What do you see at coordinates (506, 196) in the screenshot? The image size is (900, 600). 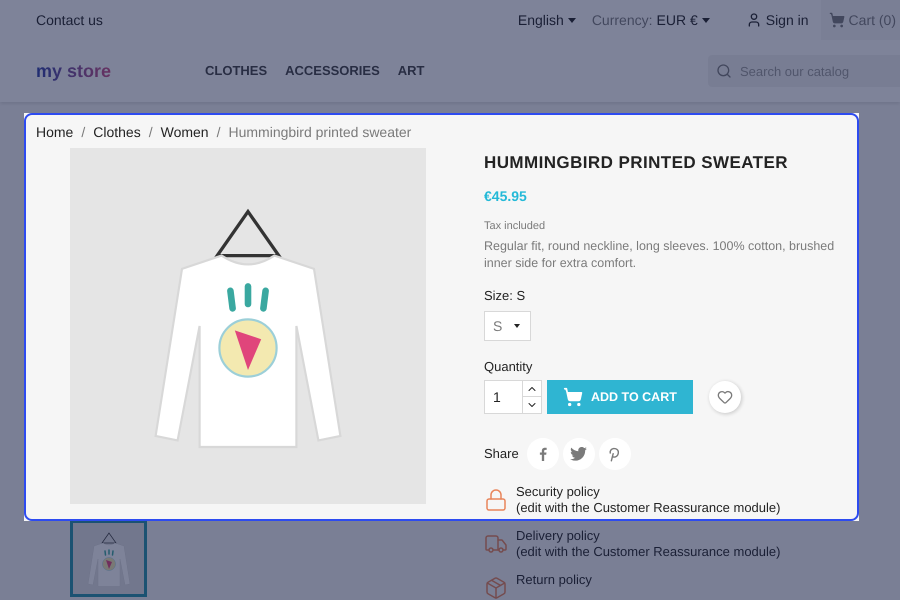 I see `price: €45.95` at bounding box center [506, 196].